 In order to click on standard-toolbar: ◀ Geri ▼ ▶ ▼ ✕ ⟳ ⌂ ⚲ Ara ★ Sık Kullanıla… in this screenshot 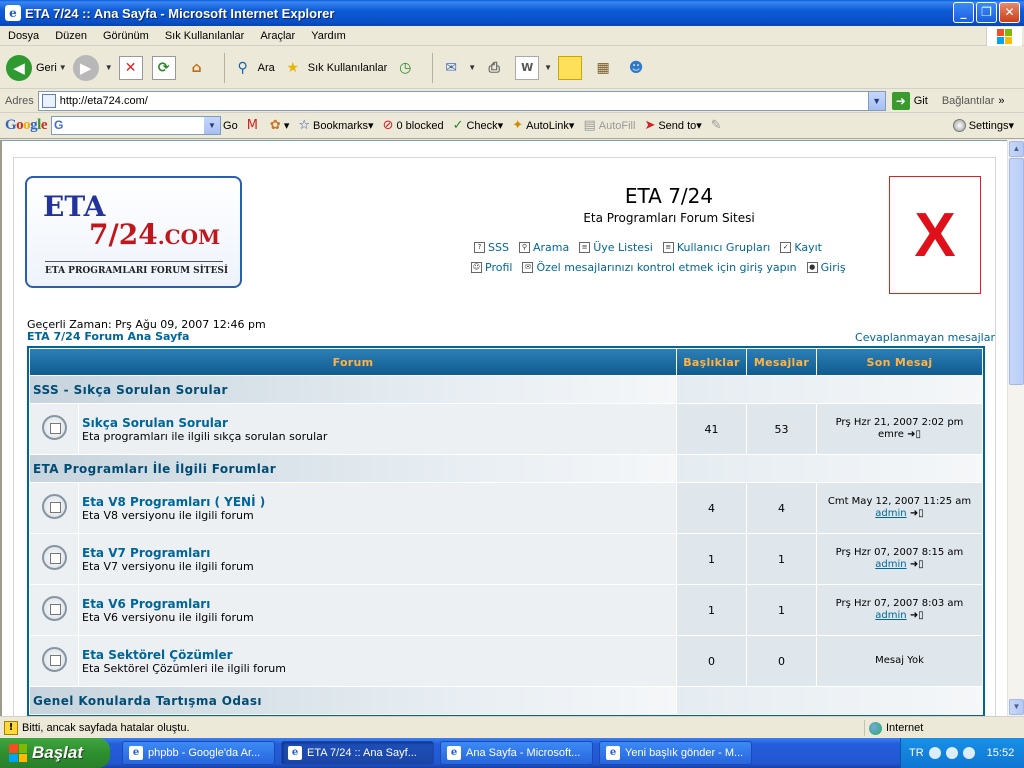, I will do `click(512, 68)`.